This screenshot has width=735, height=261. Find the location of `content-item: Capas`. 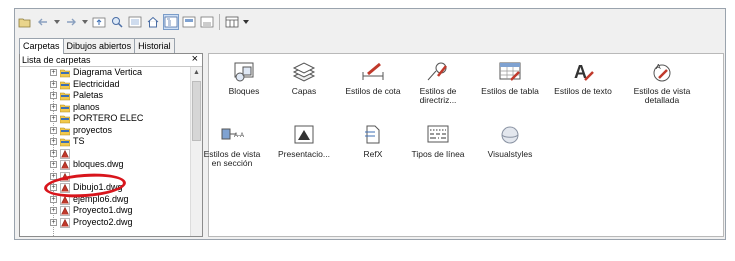

content-item: Capas is located at coordinates (304, 78).